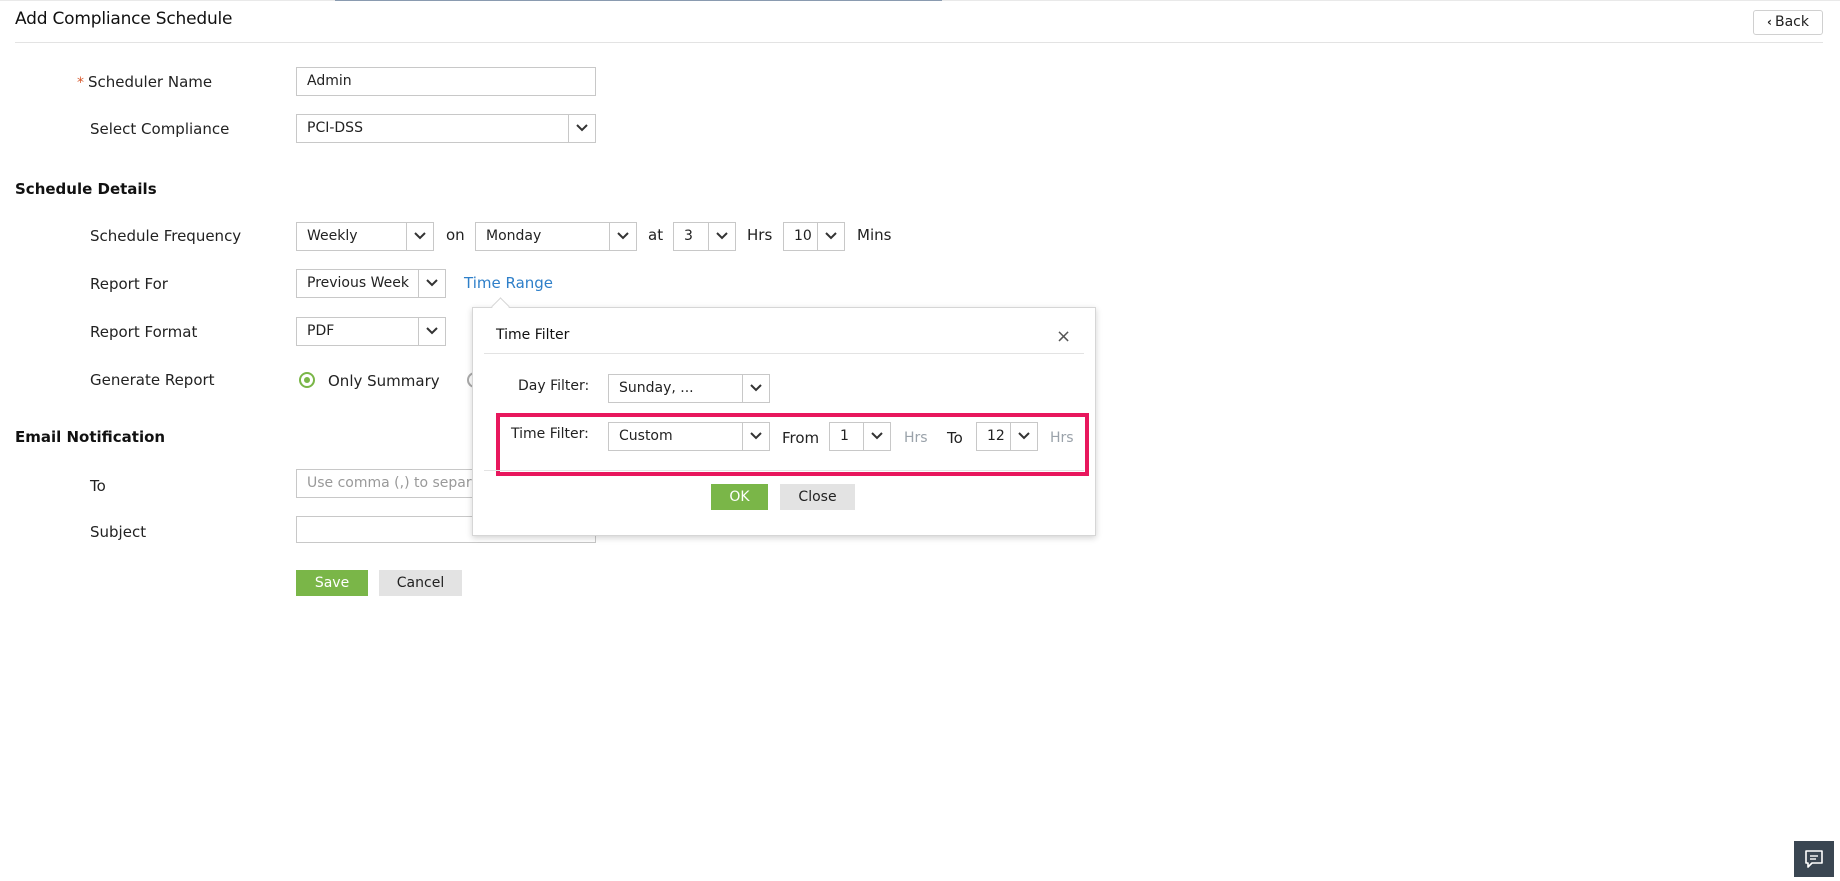 This screenshot has width=1840, height=881. Describe the element at coordinates (446, 81) in the screenshot. I see `scheduler-name-input: Admin` at that location.